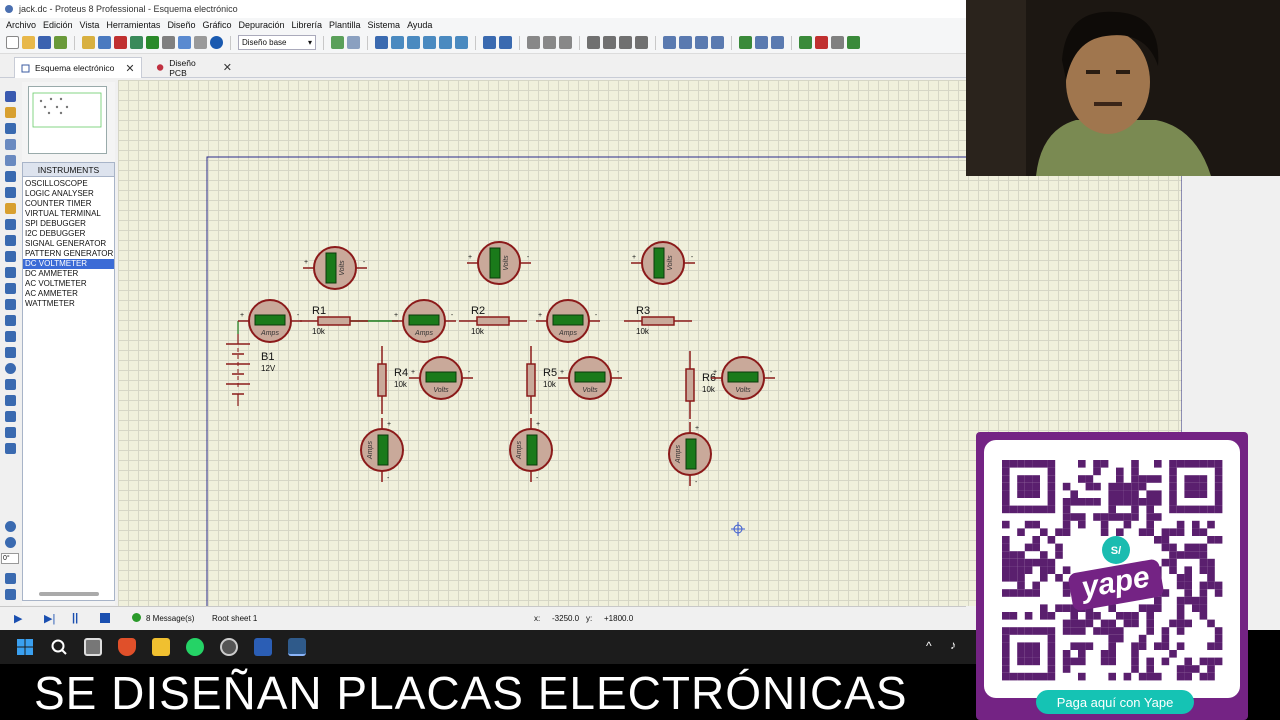  Describe the element at coordinates (10, 384) in the screenshot. I see `2d-arc-icon` at that location.